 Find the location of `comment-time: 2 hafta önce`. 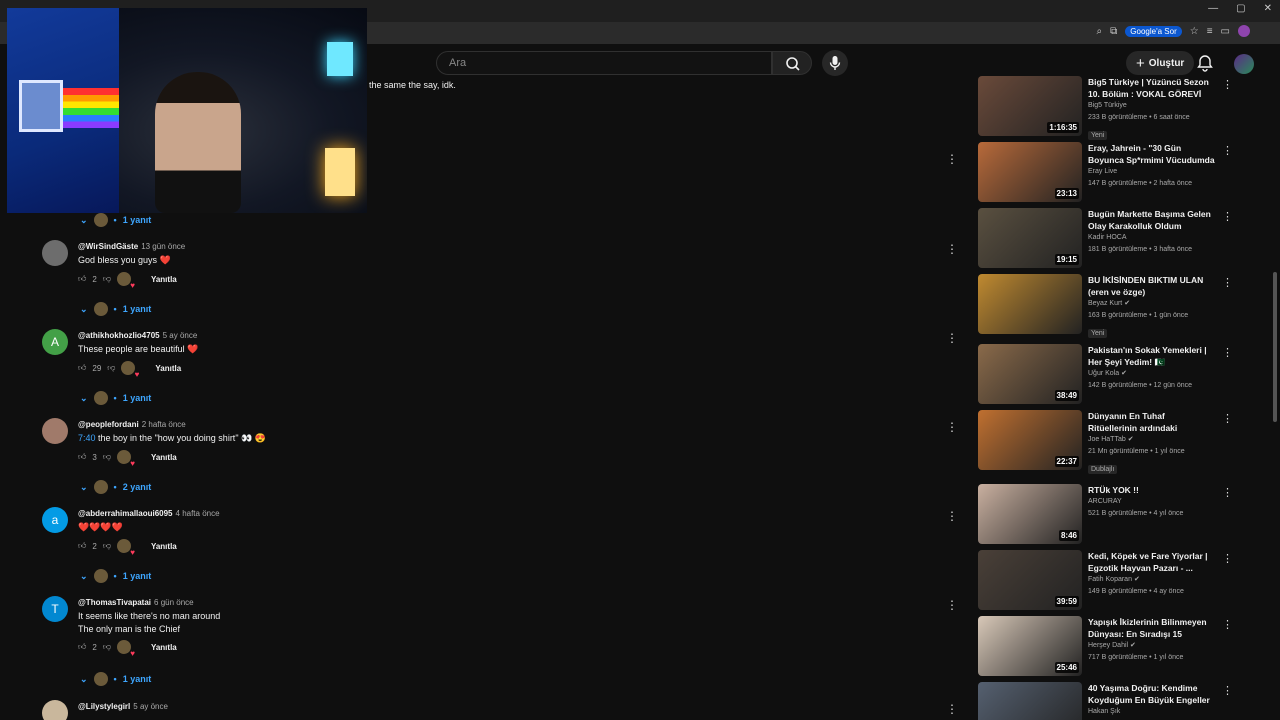

comment-time: 2 hafta önce is located at coordinates (164, 424).